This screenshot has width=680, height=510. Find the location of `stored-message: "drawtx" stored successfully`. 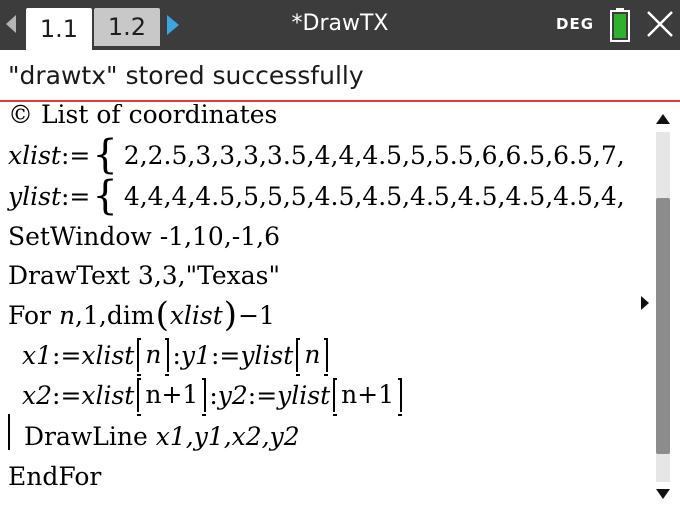

stored-message: "drawtx" stored successfully is located at coordinates (186, 75).